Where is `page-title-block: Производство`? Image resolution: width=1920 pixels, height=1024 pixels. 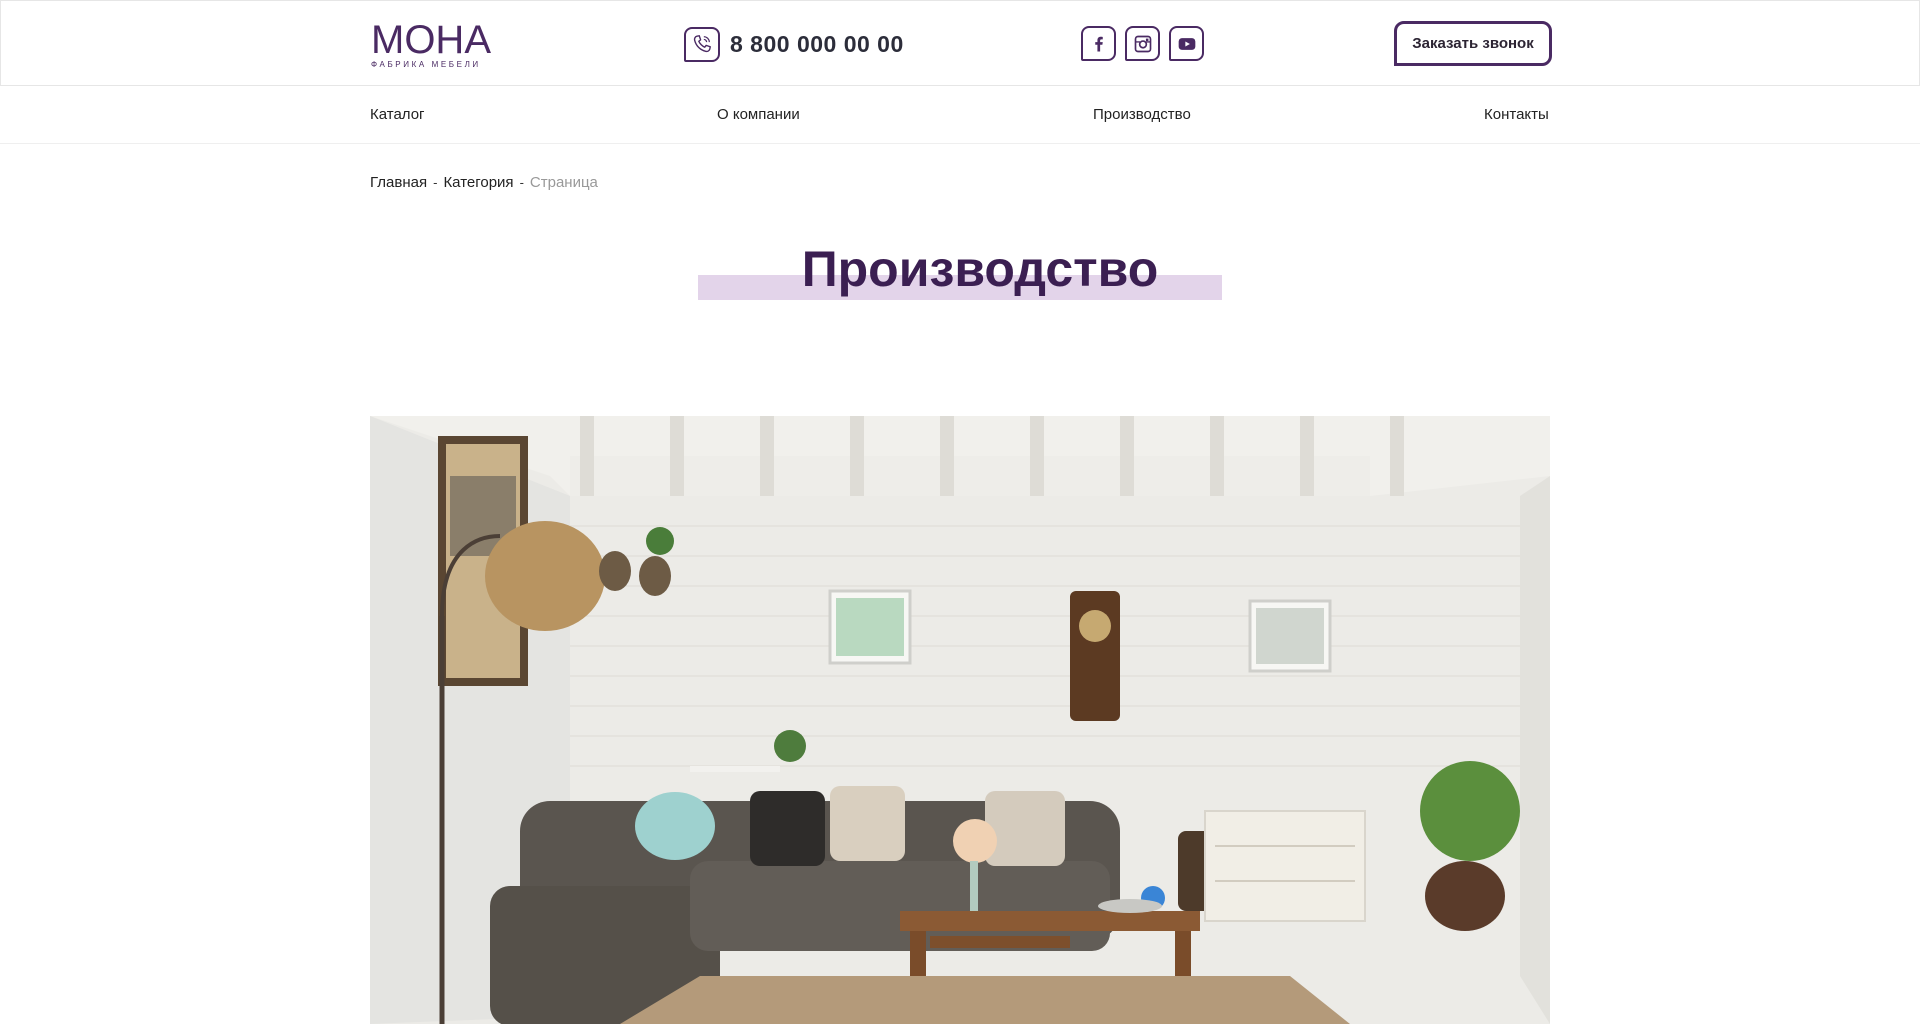
page-title-block: Производство is located at coordinates (960, 269).